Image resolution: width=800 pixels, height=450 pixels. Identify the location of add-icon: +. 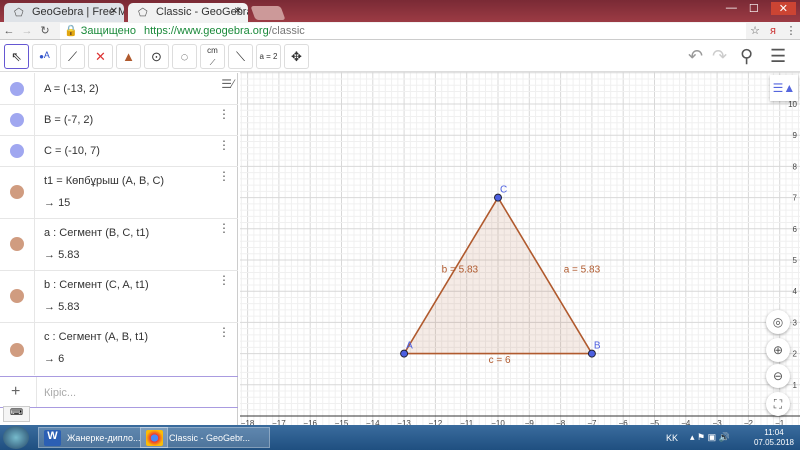
(15, 392).